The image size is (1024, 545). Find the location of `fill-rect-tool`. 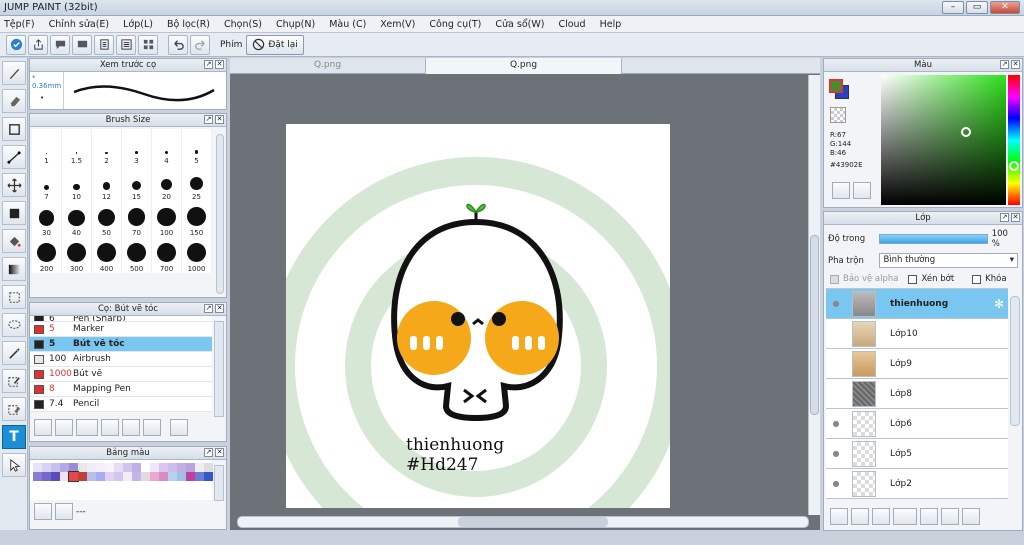

fill-rect-tool is located at coordinates (14, 213).